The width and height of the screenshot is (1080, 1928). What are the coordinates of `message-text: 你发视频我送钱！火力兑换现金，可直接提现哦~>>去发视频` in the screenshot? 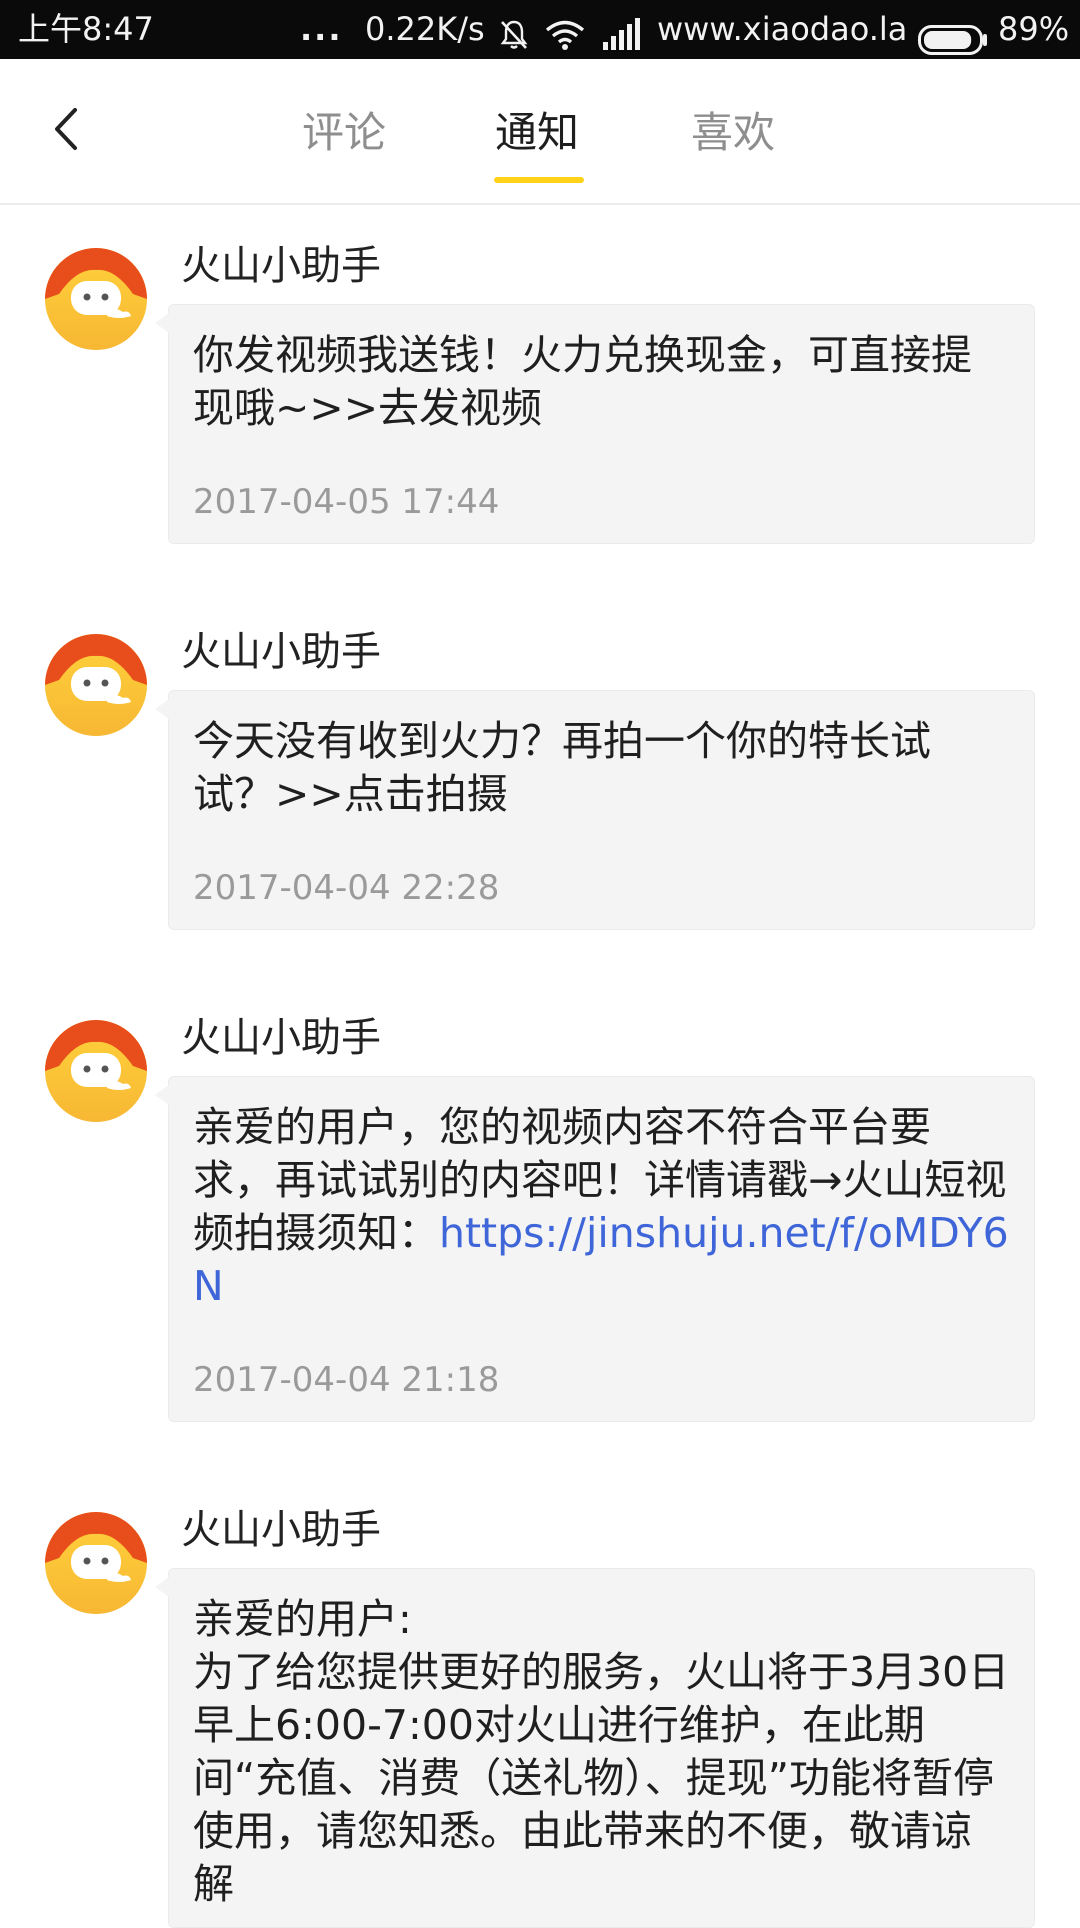 It's located at (582, 381).